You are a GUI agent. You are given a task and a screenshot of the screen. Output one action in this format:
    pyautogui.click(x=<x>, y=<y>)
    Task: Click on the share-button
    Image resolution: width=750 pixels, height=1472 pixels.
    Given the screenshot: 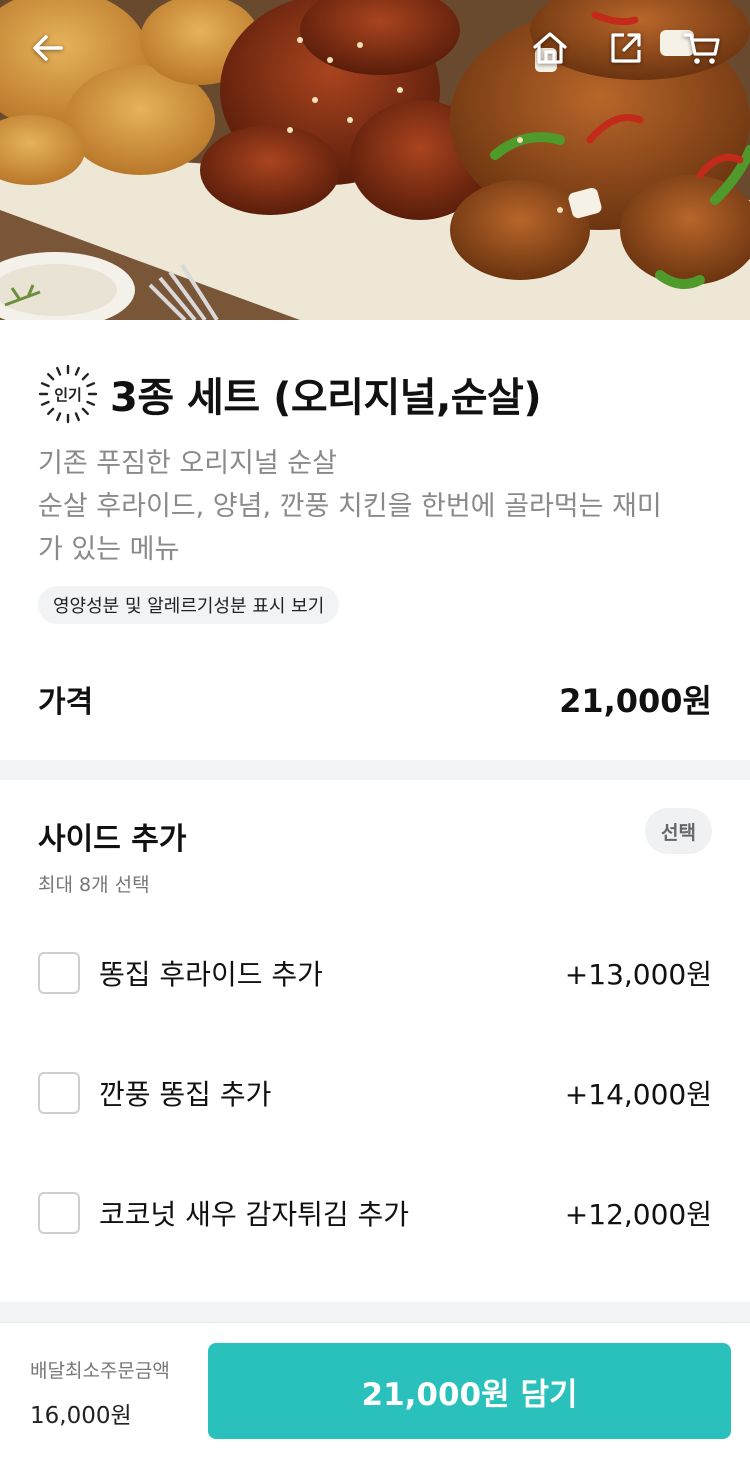 What is the action you would take?
    pyautogui.click(x=626, y=48)
    